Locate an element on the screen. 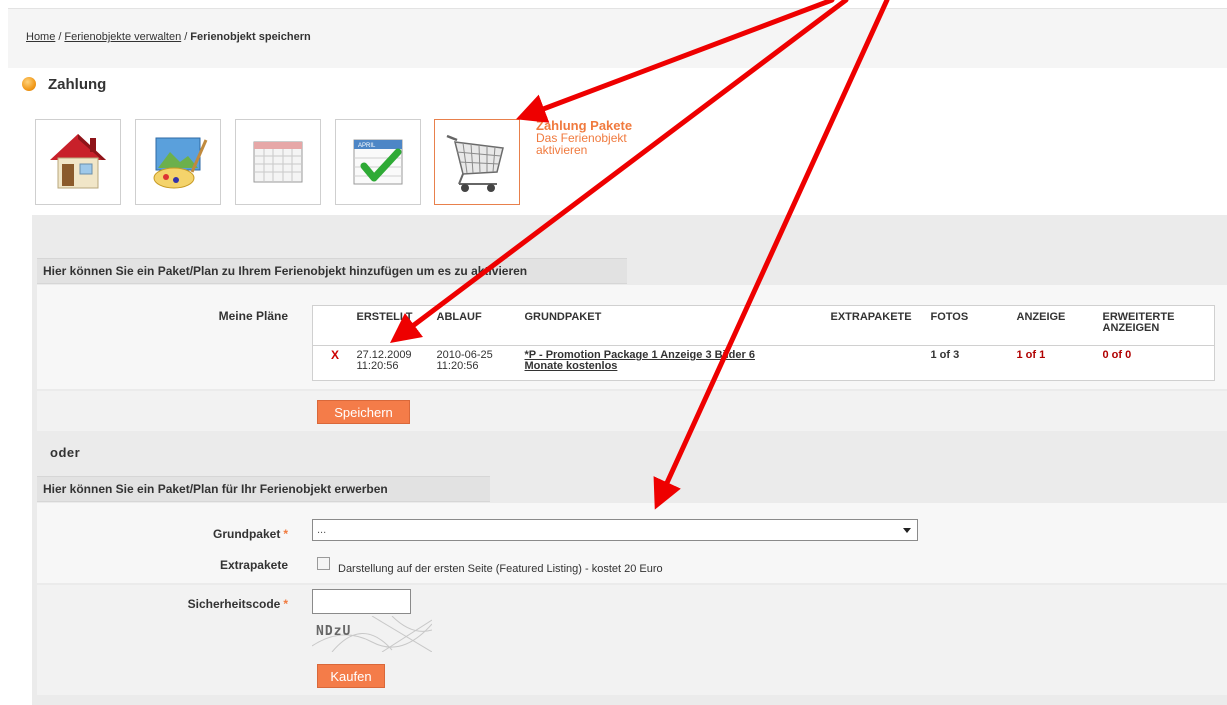 The height and width of the screenshot is (705, 1227). security-code-label: Sicherheitscode * is located at coordinates (214, 604).